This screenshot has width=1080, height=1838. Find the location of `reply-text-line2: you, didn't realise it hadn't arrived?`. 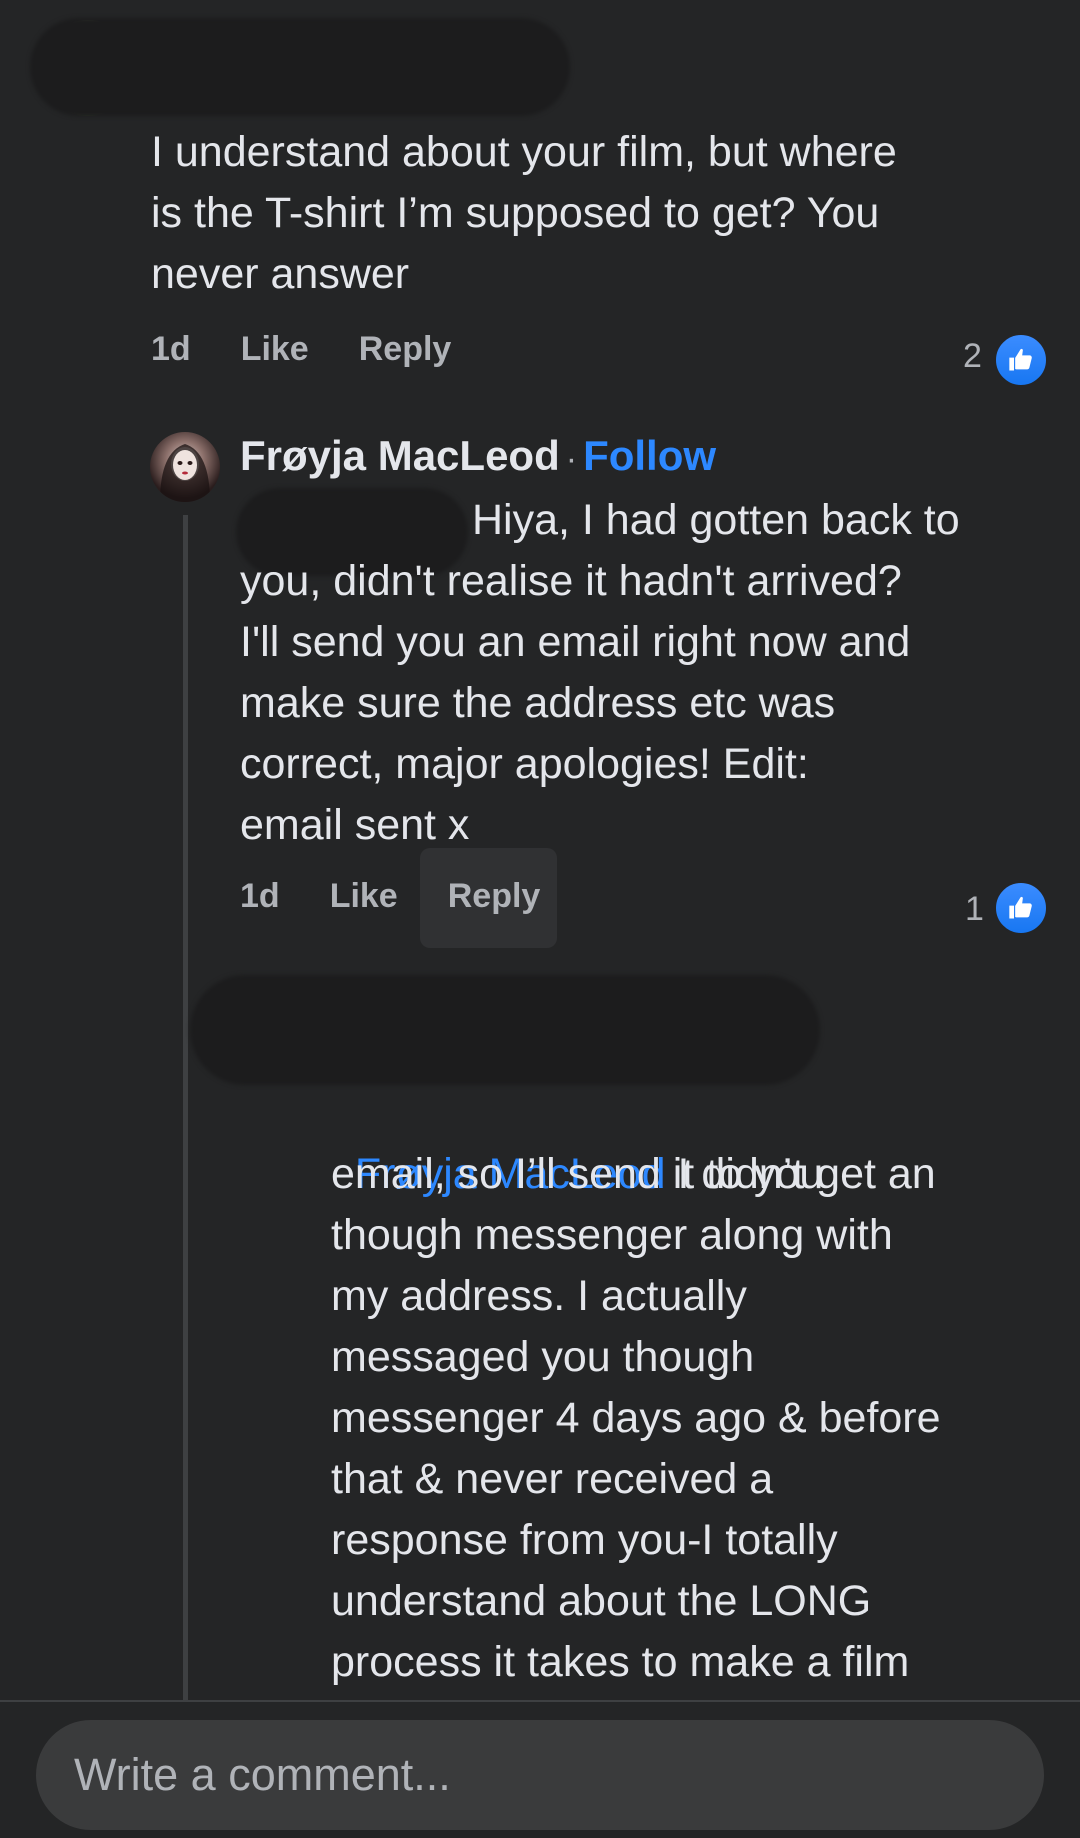

reply-text-line2: you, didn't realise it hadn't arrived? is located at coordinates (571, 581).